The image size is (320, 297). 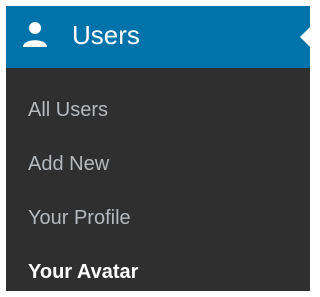 What do you see at coordinates (79, 218) in the screenshot?
I see `submenu-item-your-profile: Your Profile` at bounding box center [79, 218].